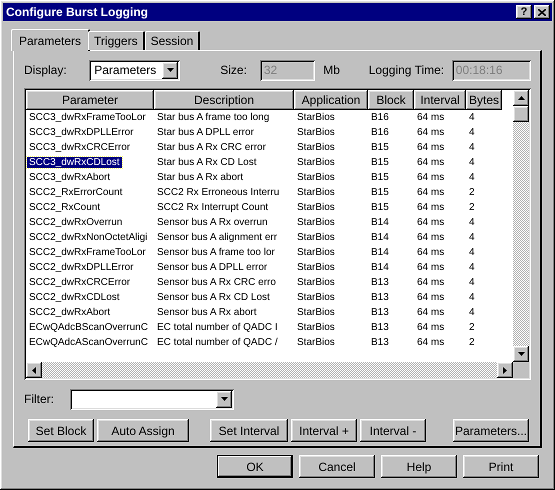 Image resolution: width=555 pixels, height=490 pixels. Describe the element at coordinates (484, 100) in the screenshot. I see `column-header: Bytes` at that location.